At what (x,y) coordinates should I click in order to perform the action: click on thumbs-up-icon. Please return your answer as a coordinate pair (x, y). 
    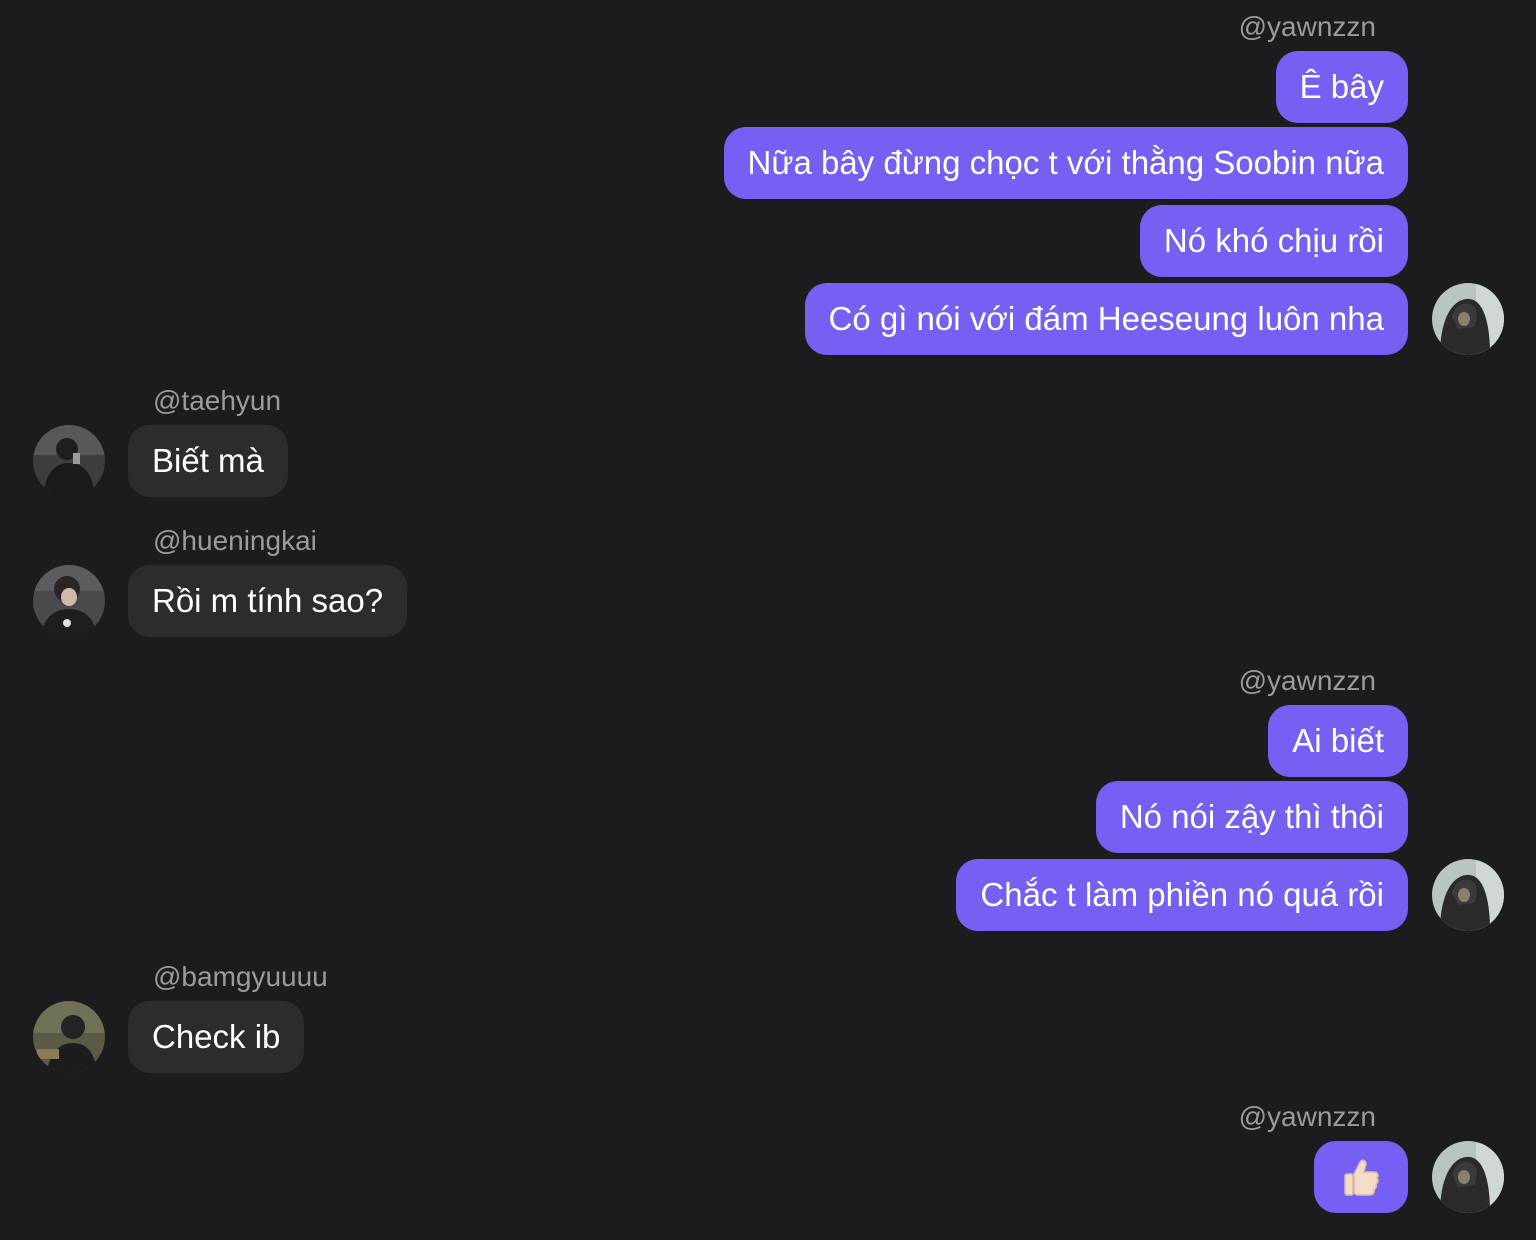
    Looking at the image, I should click on (1361, 1177).